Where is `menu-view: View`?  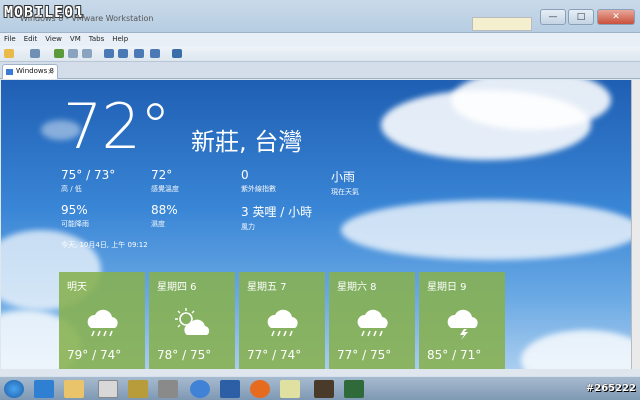 menu-view: View is located at coordinates (53, 38).